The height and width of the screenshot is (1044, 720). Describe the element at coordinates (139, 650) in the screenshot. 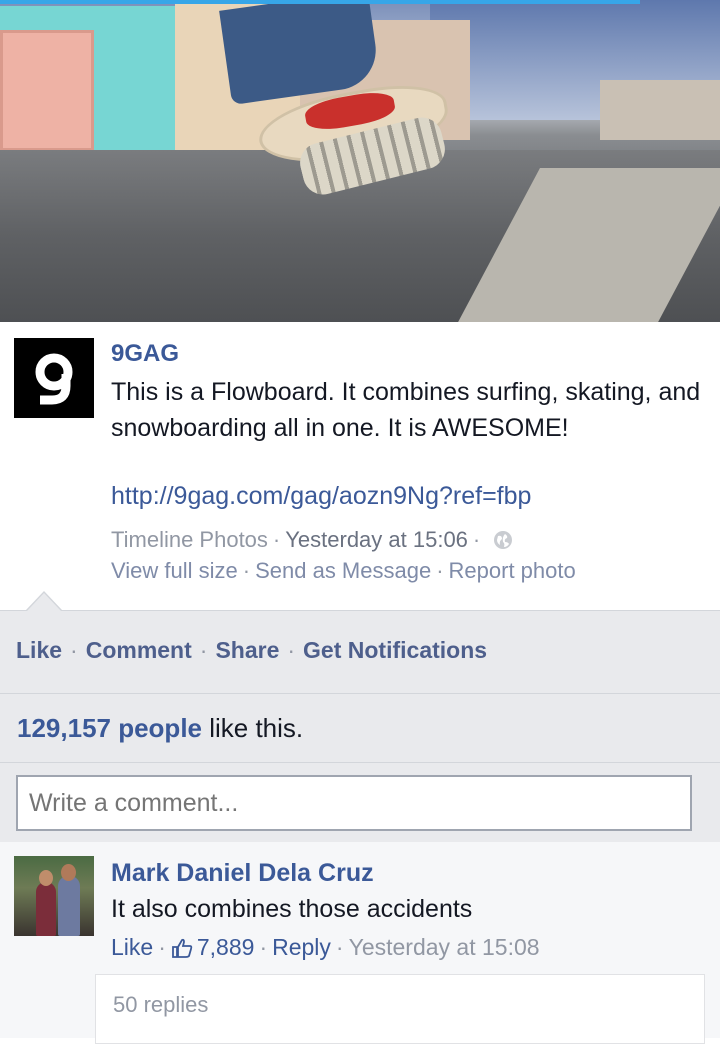

I see `comment-button: Comment` at that location.